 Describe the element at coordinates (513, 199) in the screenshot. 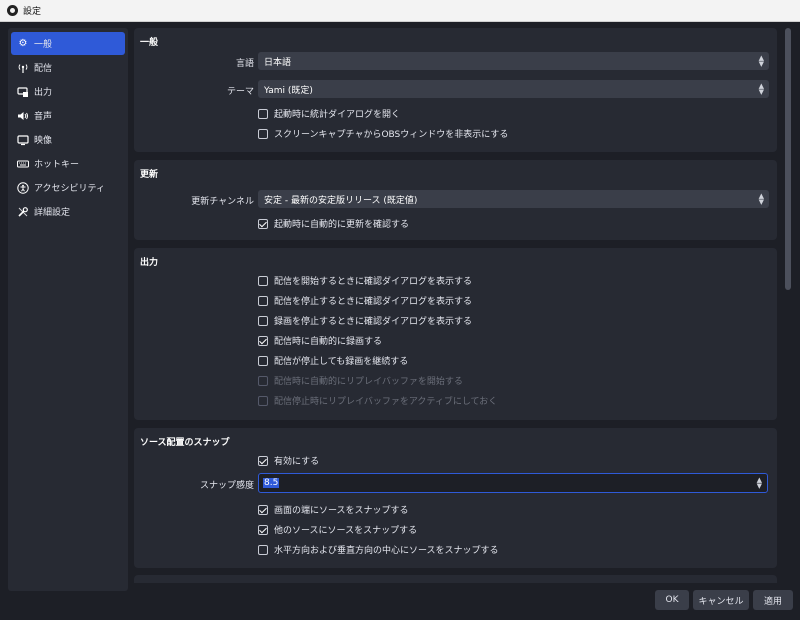

I see `update-channel-select: 安定 - 最新の安定版リリース (既定値) ▲ ▼` at that location.